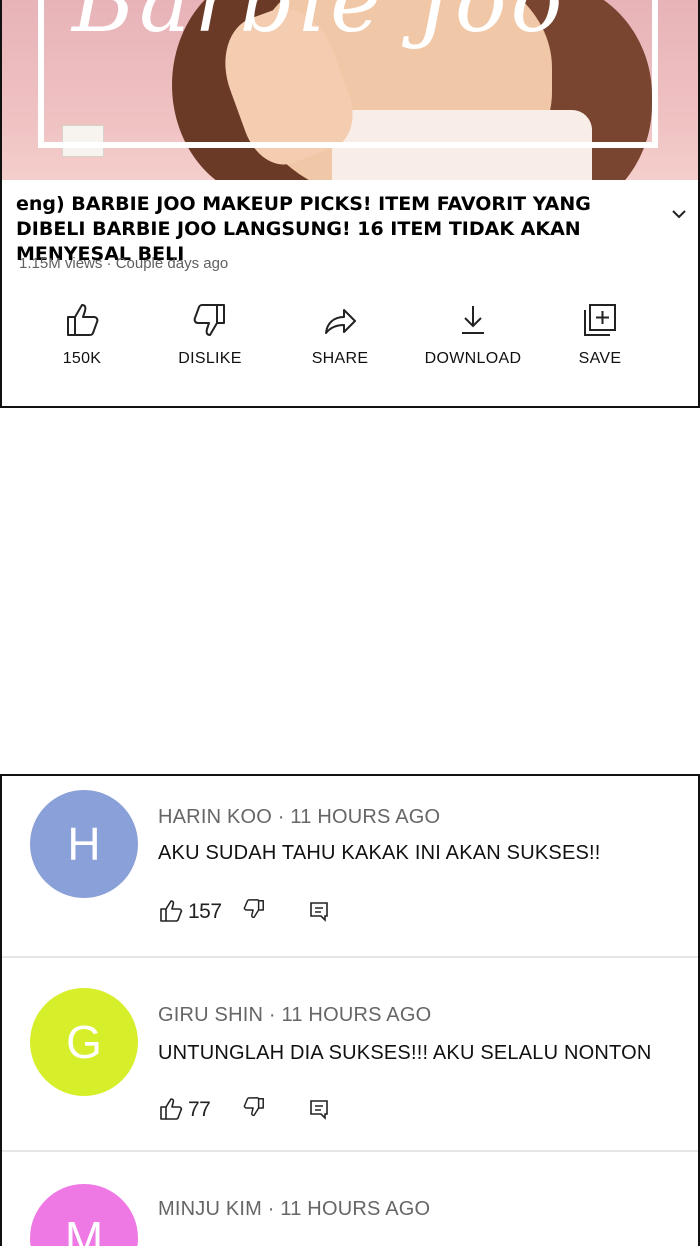  I want to click on video-meta: 1.15M views · Couple days ago, so click(124, 263).